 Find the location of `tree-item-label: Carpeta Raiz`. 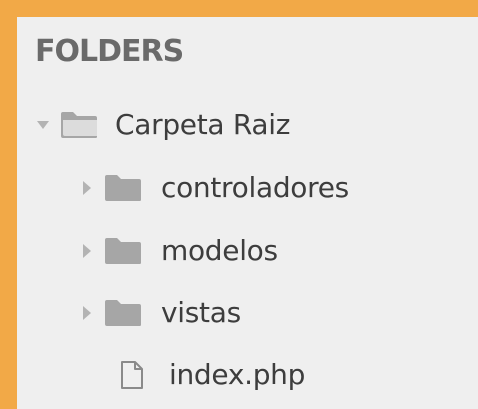

tree-item-label: Carpeta Raiz is located at coordinates (203, 124).